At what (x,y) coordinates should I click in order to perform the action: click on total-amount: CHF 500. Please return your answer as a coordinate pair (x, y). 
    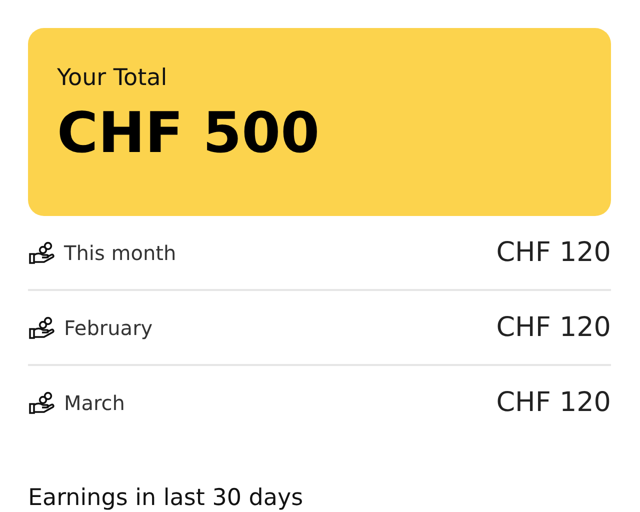
    Looking at the image, I should click on (189, 134).